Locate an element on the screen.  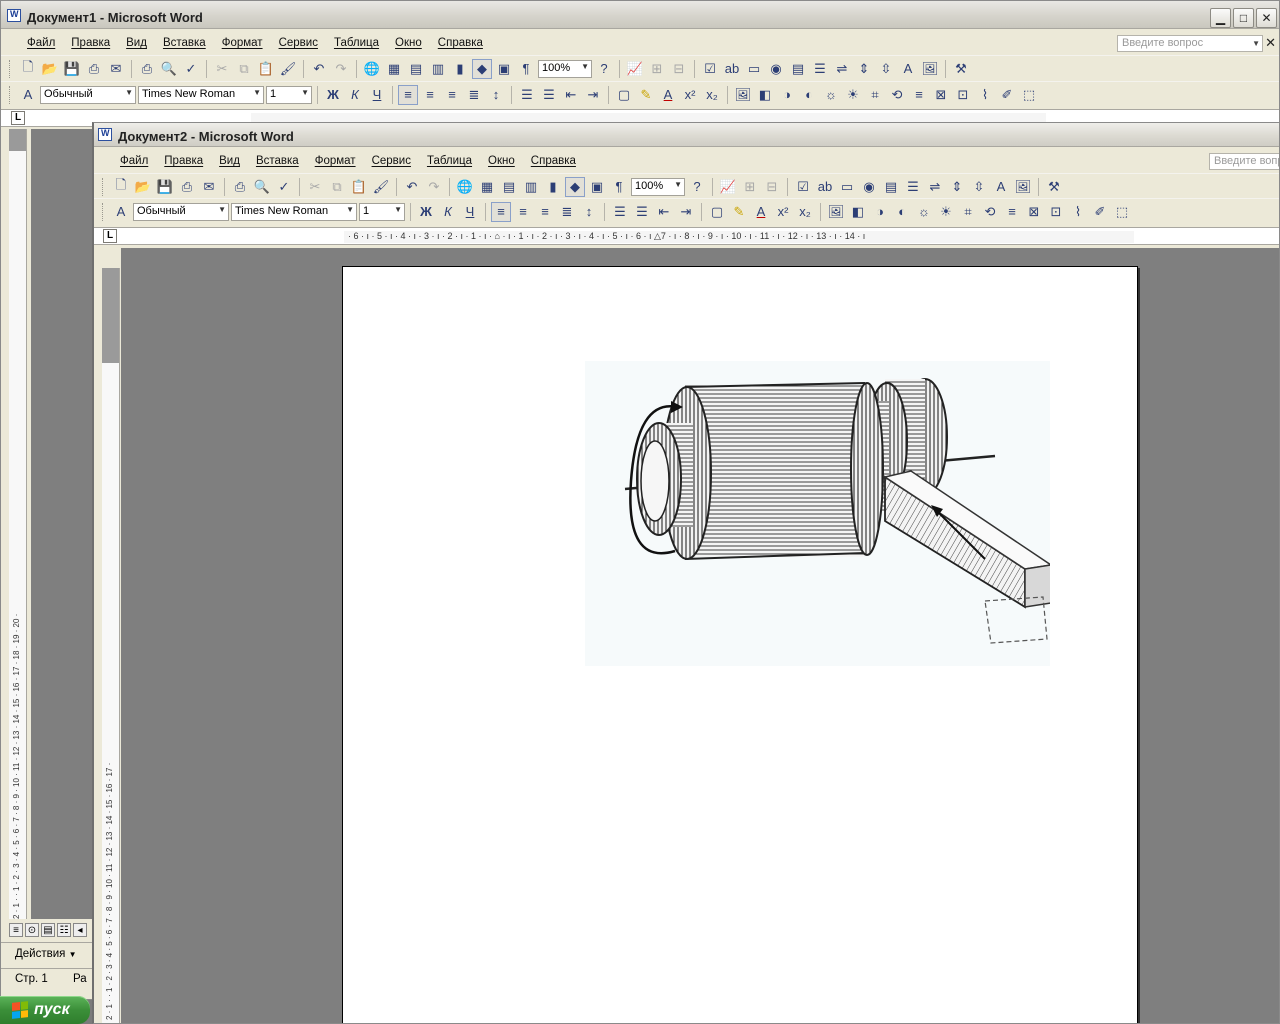
styles-icon: A is located at coordinates (28, 95).